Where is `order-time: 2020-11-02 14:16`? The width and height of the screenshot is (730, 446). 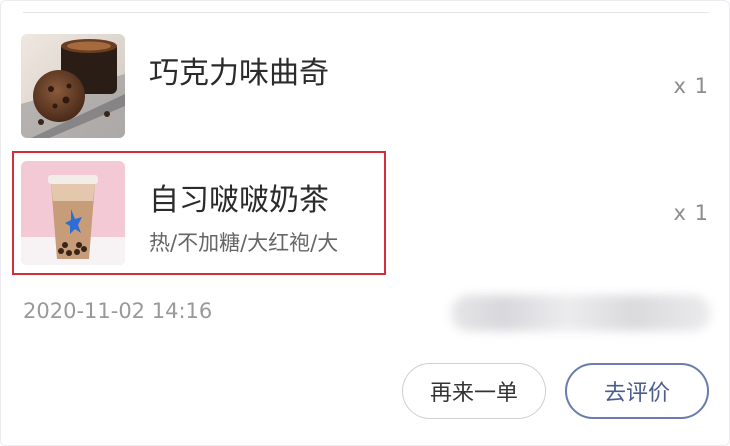 order-time: 2020-11-02 14:16 is located at coordinates (118, 311).